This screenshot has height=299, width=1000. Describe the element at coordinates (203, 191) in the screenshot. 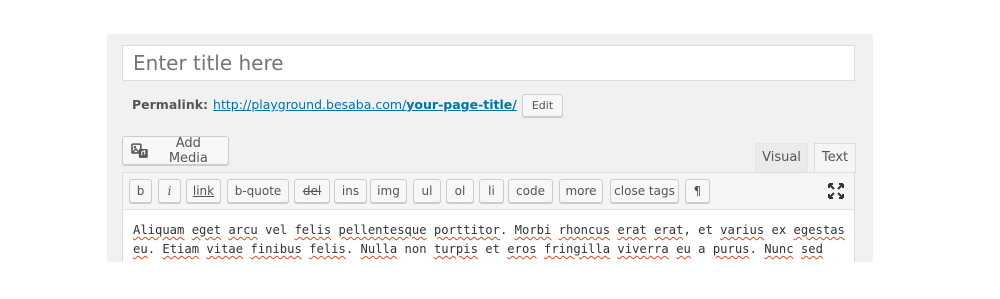

I see `link-button: link` at that location.